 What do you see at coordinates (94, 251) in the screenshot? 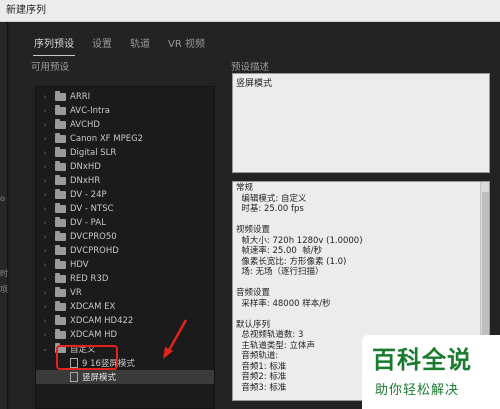
I see `preset-label: DVCPROHD` at bounding box center [94, 251].